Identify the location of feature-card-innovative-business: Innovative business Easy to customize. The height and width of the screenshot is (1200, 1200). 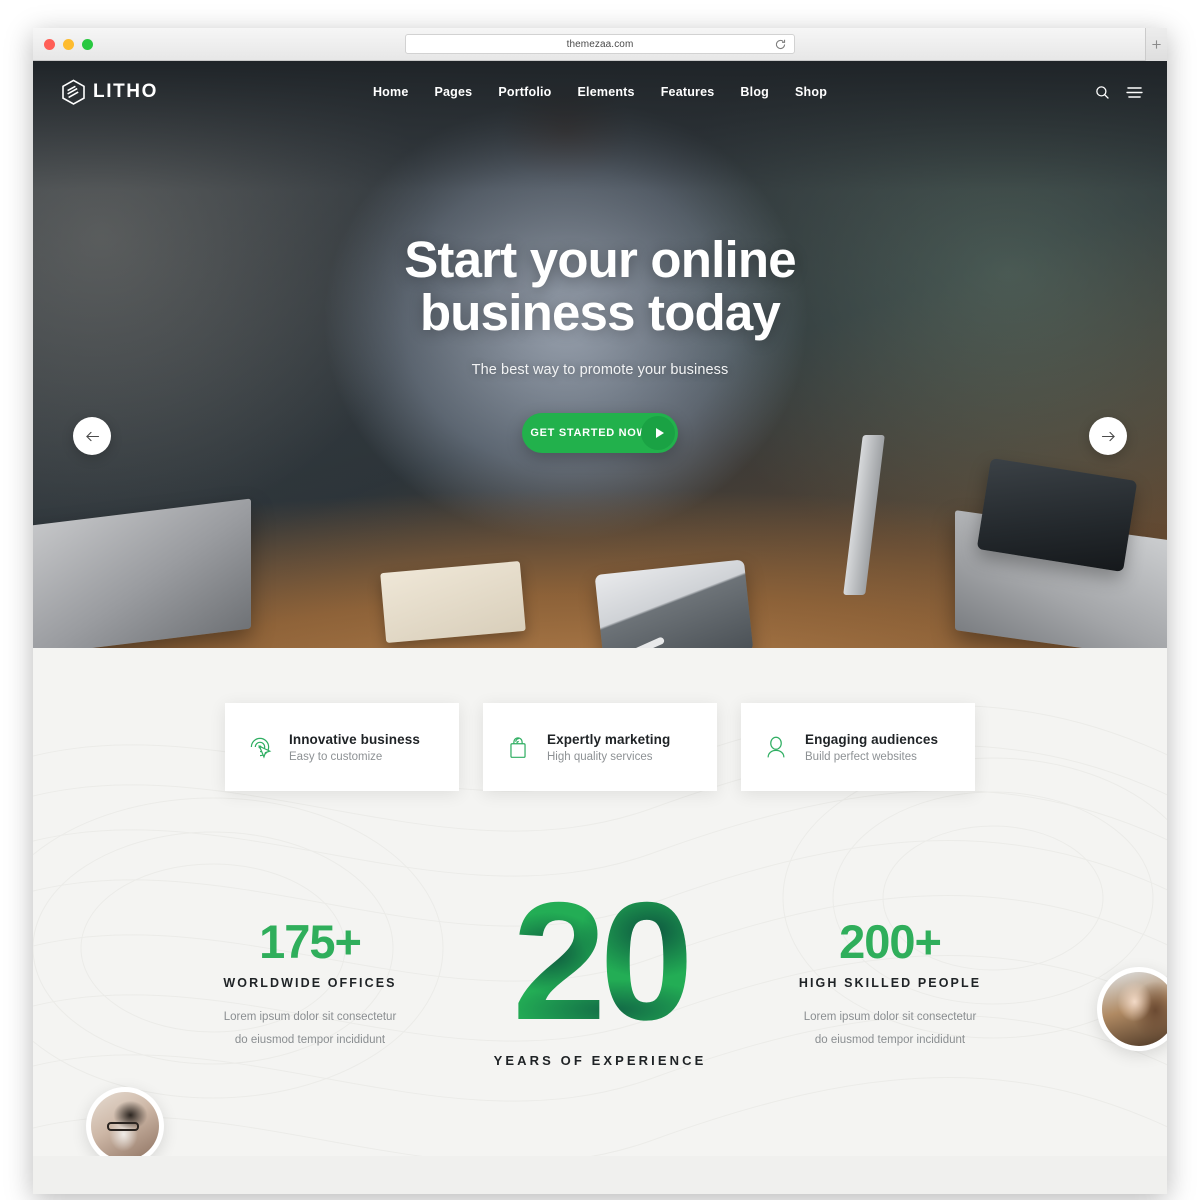
(342, 747).